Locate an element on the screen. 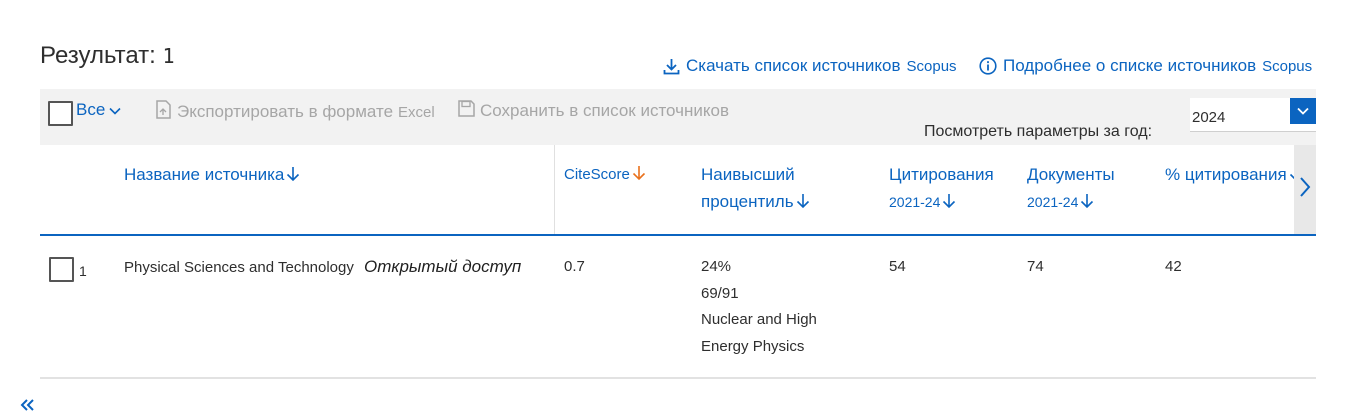  percent-cited-value: 42 is located at coordinates (1173, 266).